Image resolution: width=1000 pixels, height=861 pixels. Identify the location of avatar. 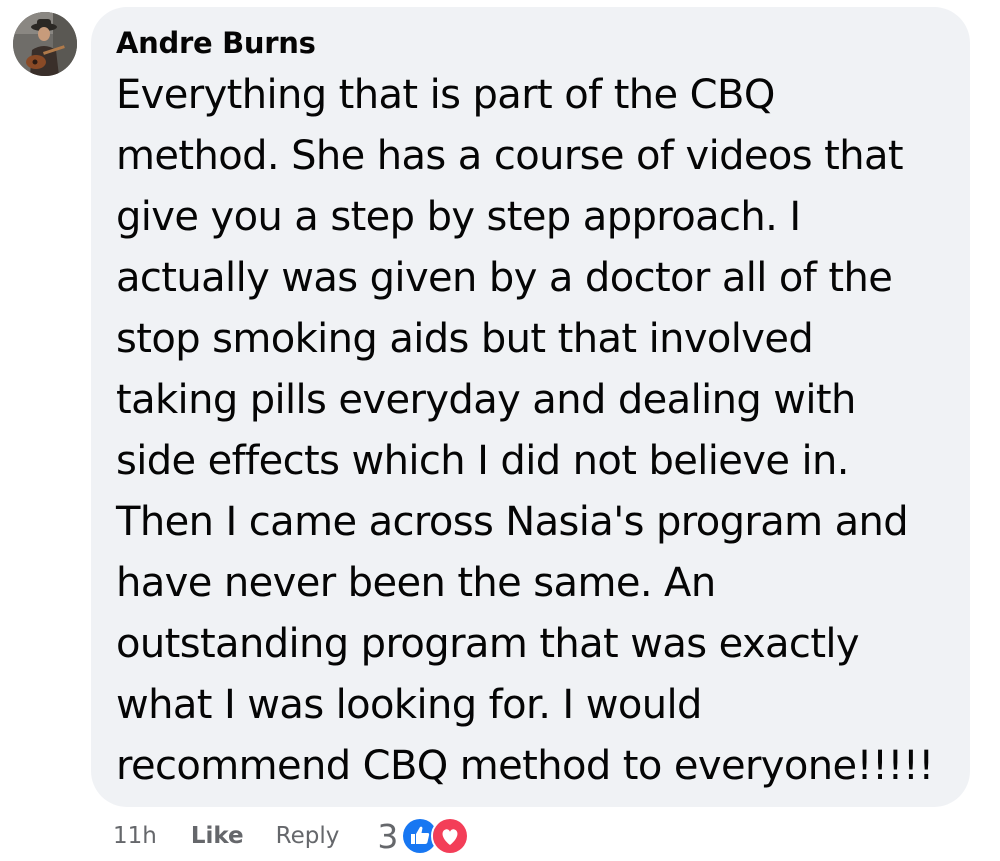
(45, 44).